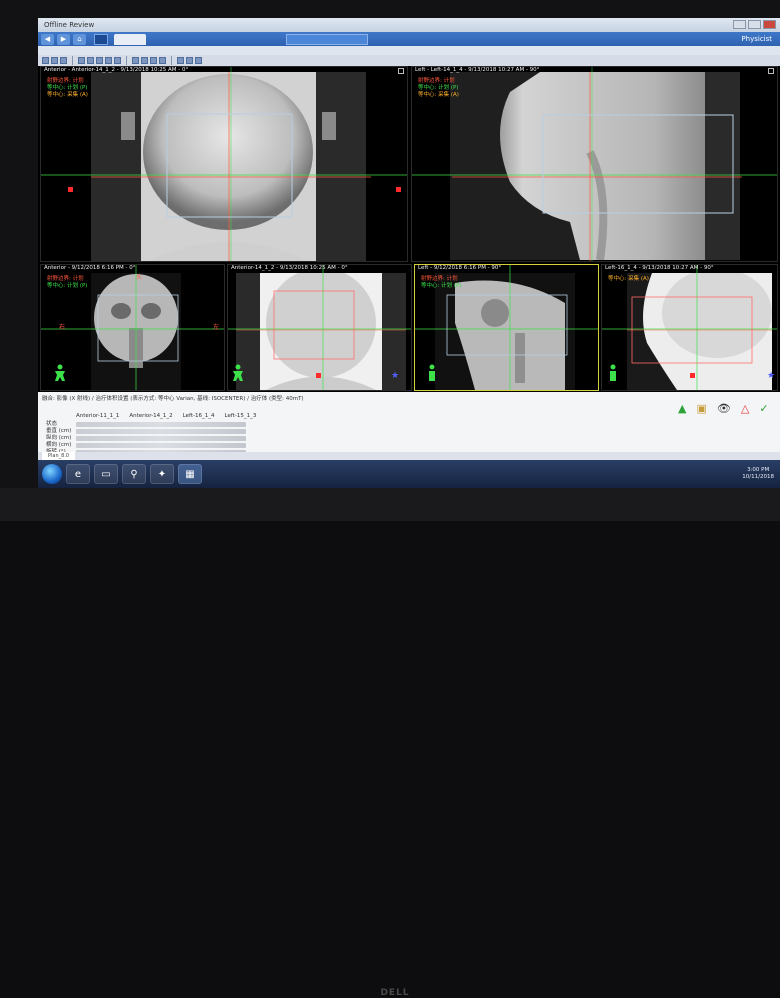 This screenshot has width=780, height=998. I want to click on settings-icon, so click(198, 60).